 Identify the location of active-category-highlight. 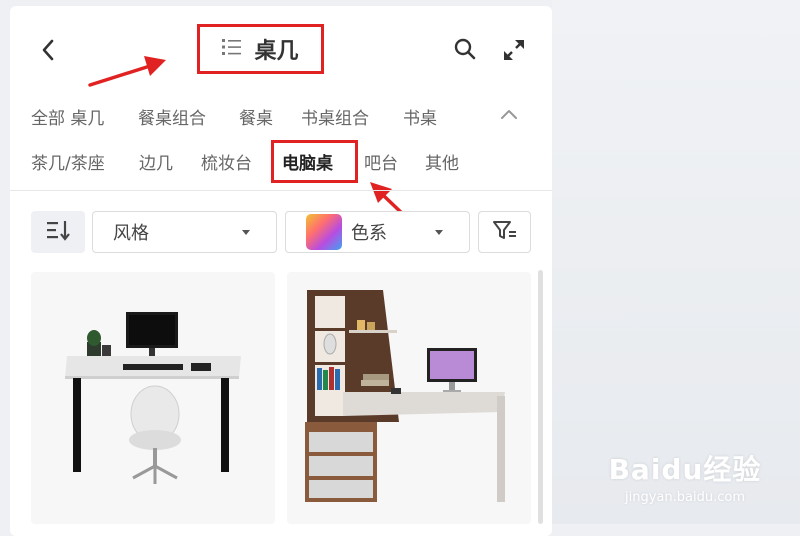
(314, 161).